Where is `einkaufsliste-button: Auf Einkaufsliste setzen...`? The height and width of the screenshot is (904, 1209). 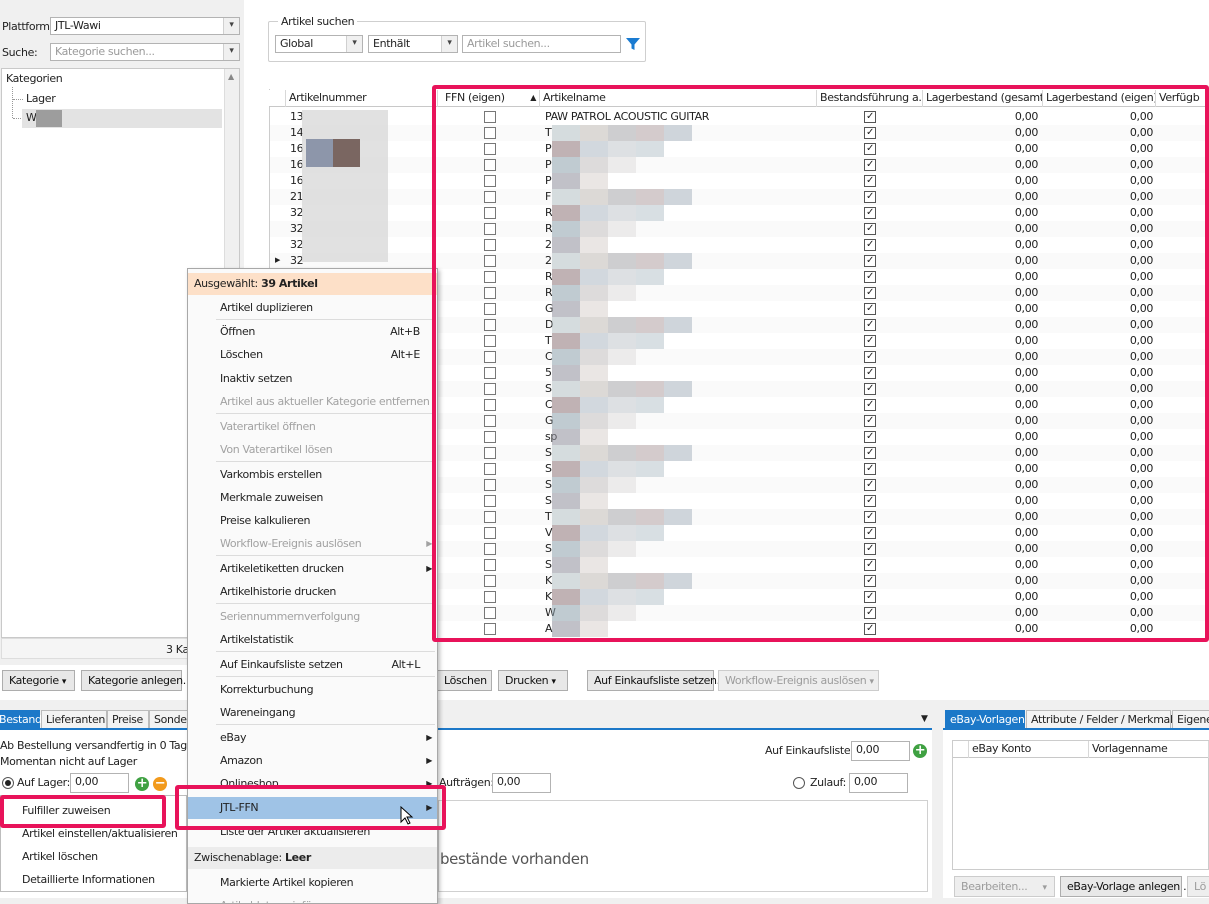 einkaufsliste-button: Auf Einkaufsliste setzen... is located at coordinates (656, 680).